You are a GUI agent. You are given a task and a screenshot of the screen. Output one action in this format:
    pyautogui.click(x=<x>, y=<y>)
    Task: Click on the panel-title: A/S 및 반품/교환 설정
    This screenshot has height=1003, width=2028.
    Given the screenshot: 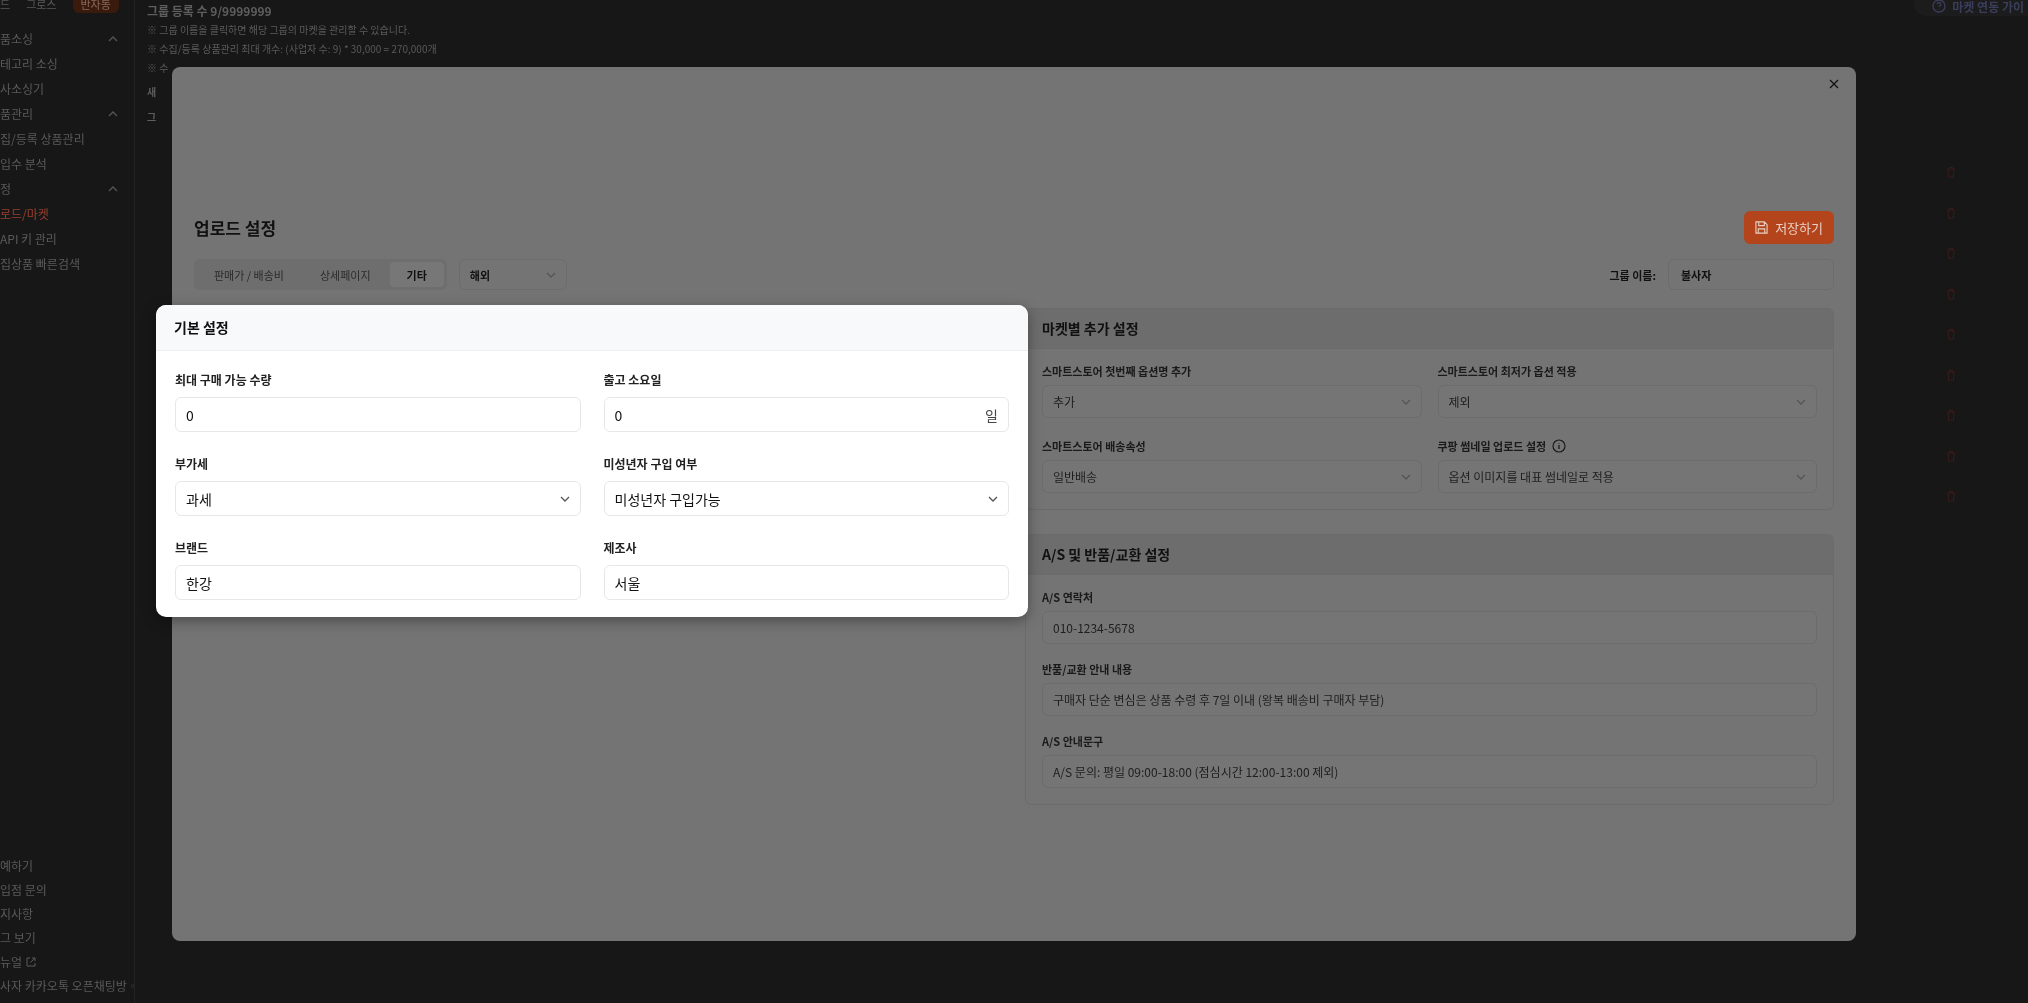 What is the action you would take?
    pyautogui.click(x=1429, y=555)
    